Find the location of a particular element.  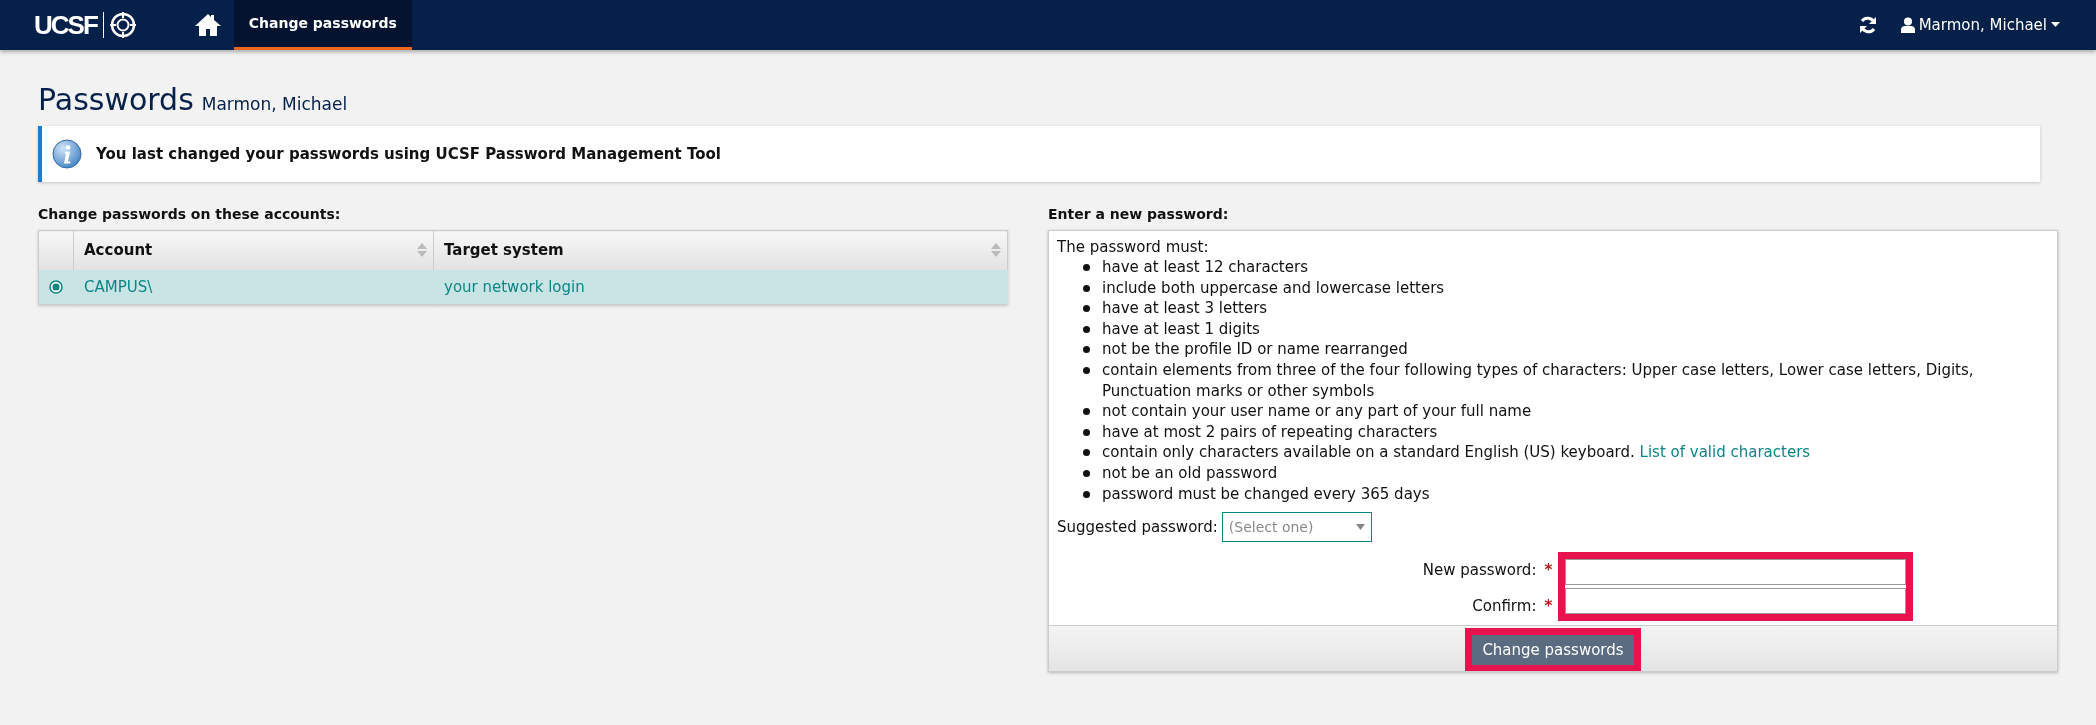

suggested-password-dropdown: (Select one) is located at coordinates (1296, 527).